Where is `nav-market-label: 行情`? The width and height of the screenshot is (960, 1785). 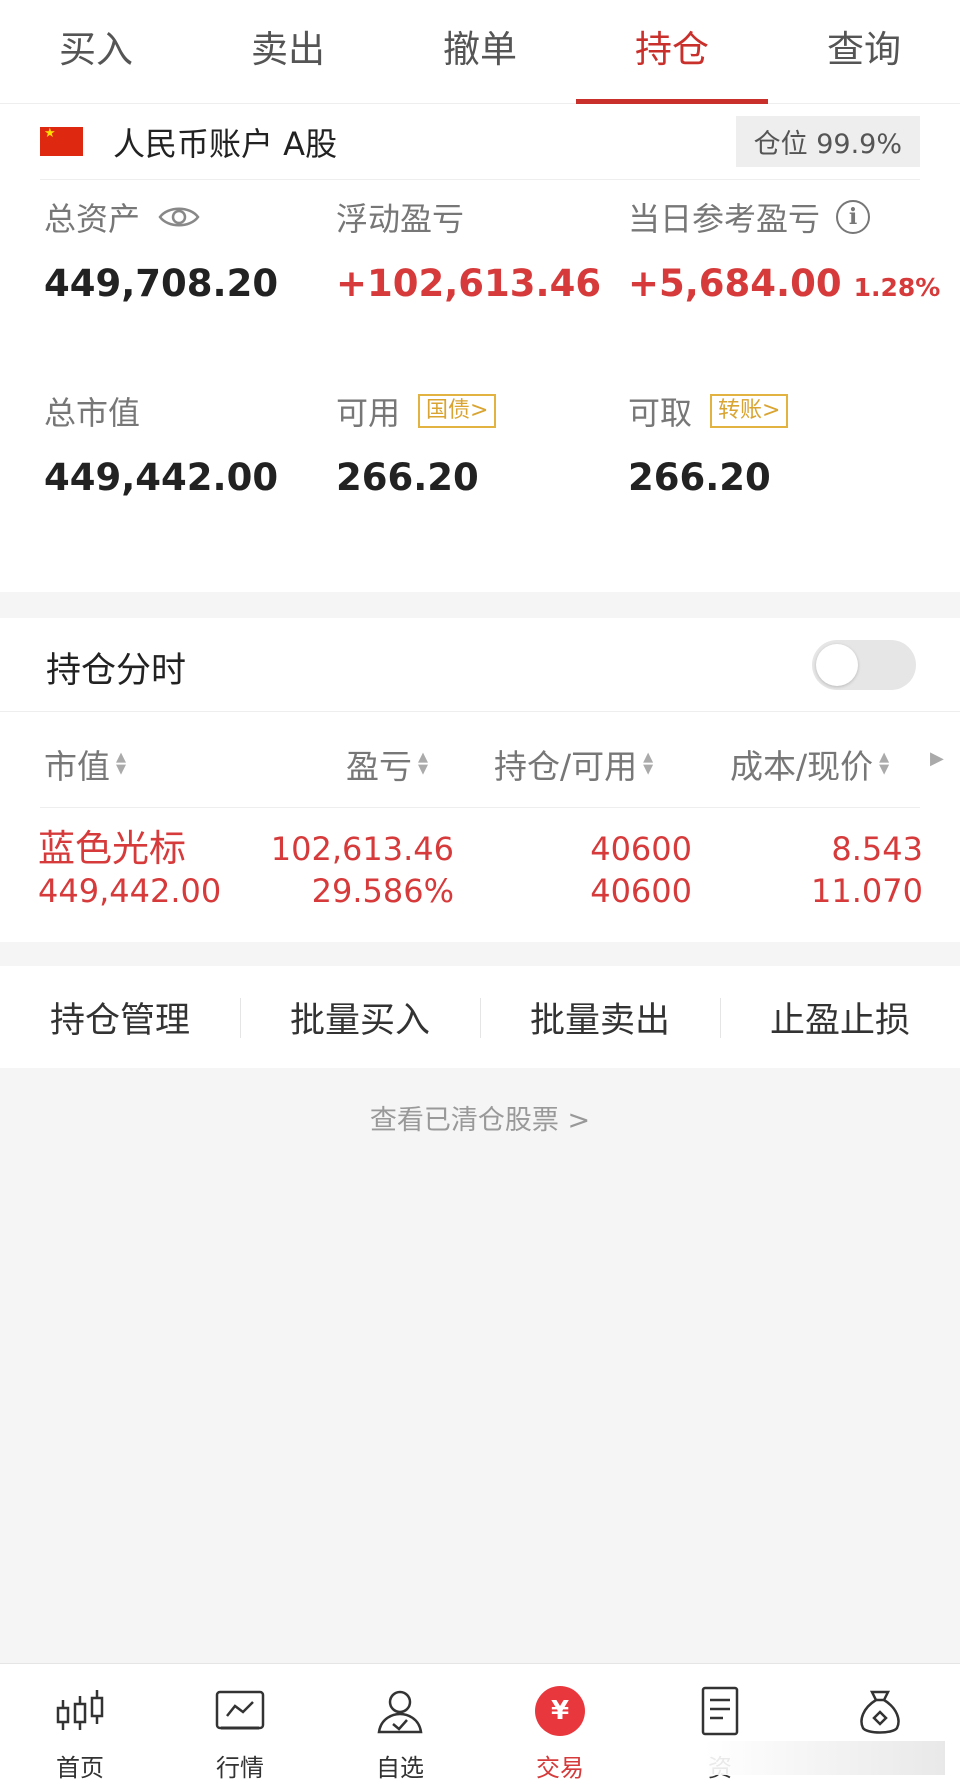
nav-market-label: 行情 is located at coordinates (240, 1768).